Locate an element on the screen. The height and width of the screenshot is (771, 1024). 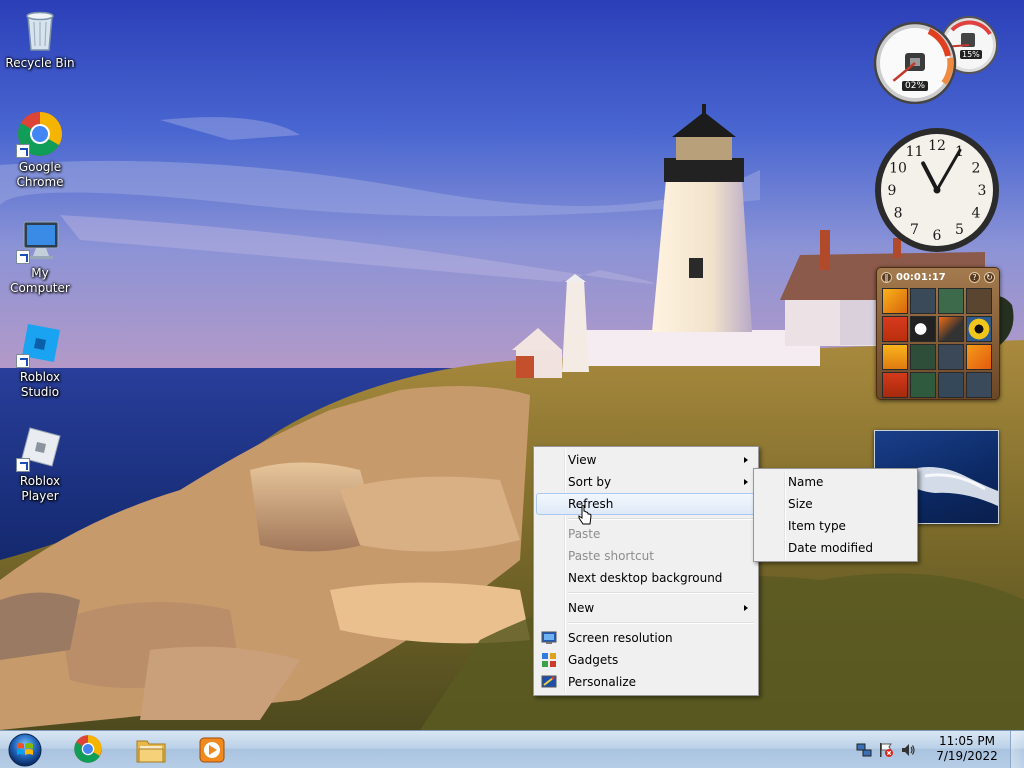
menu-item-label: Paste shortcut is located at coordinates (611, 556).